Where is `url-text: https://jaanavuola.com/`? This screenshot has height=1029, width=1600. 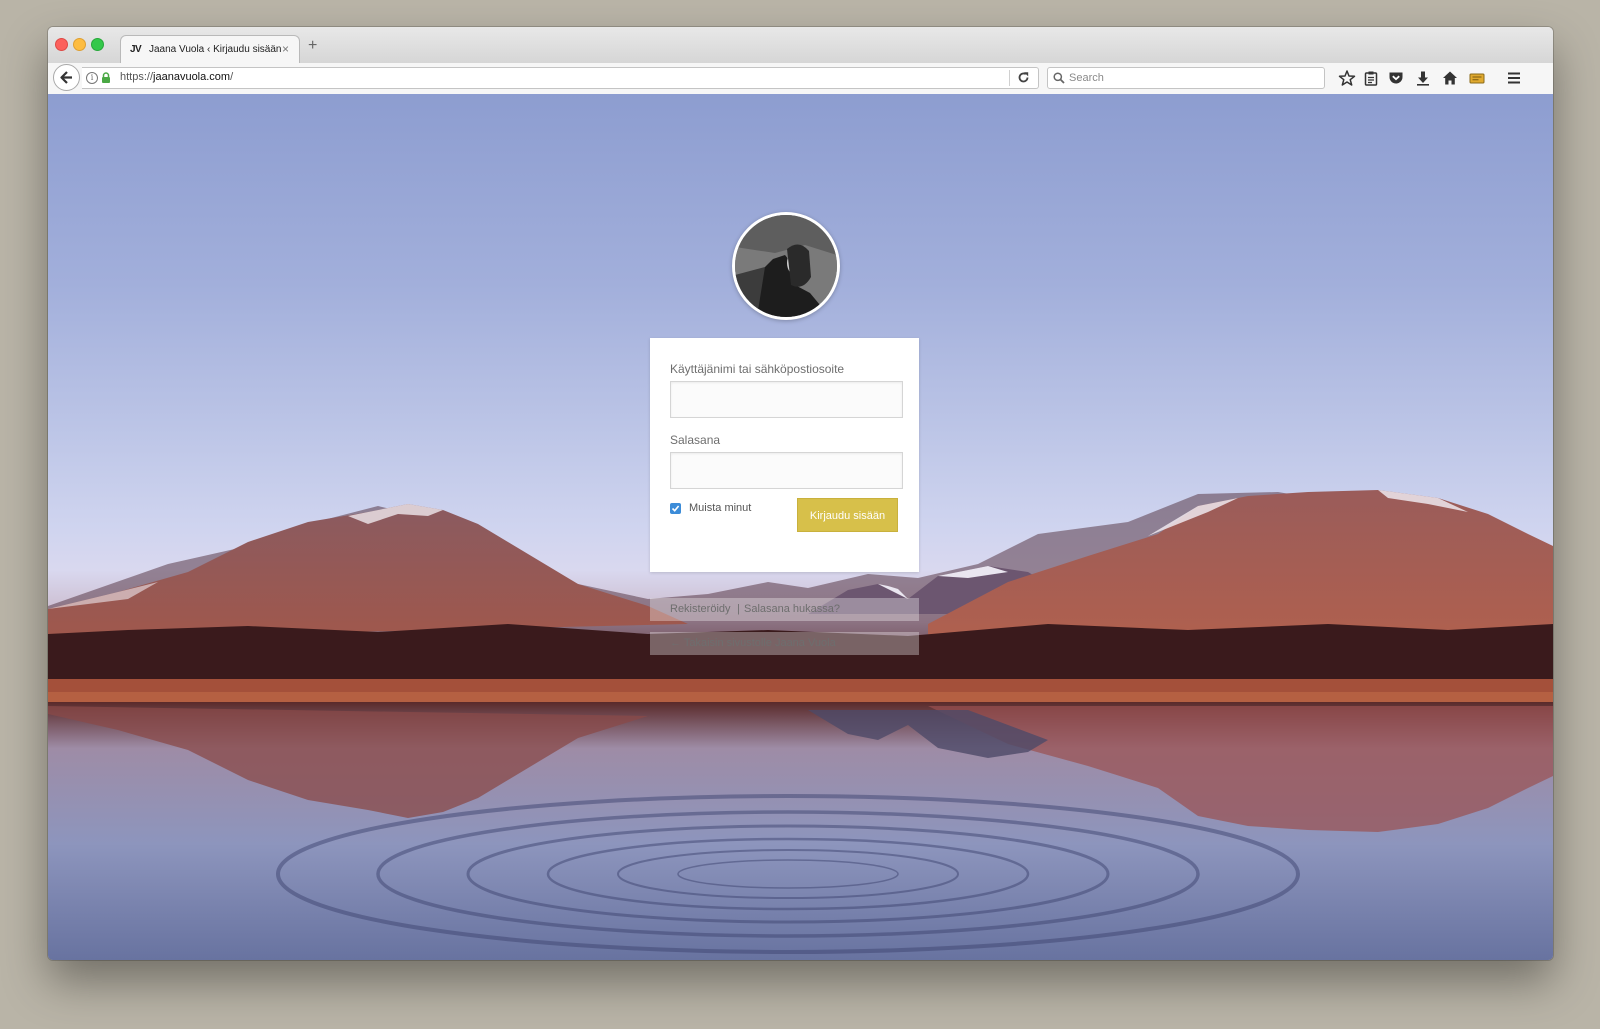
url-text: https://jaanavuola.com/ is located at coordinates (176, 77).